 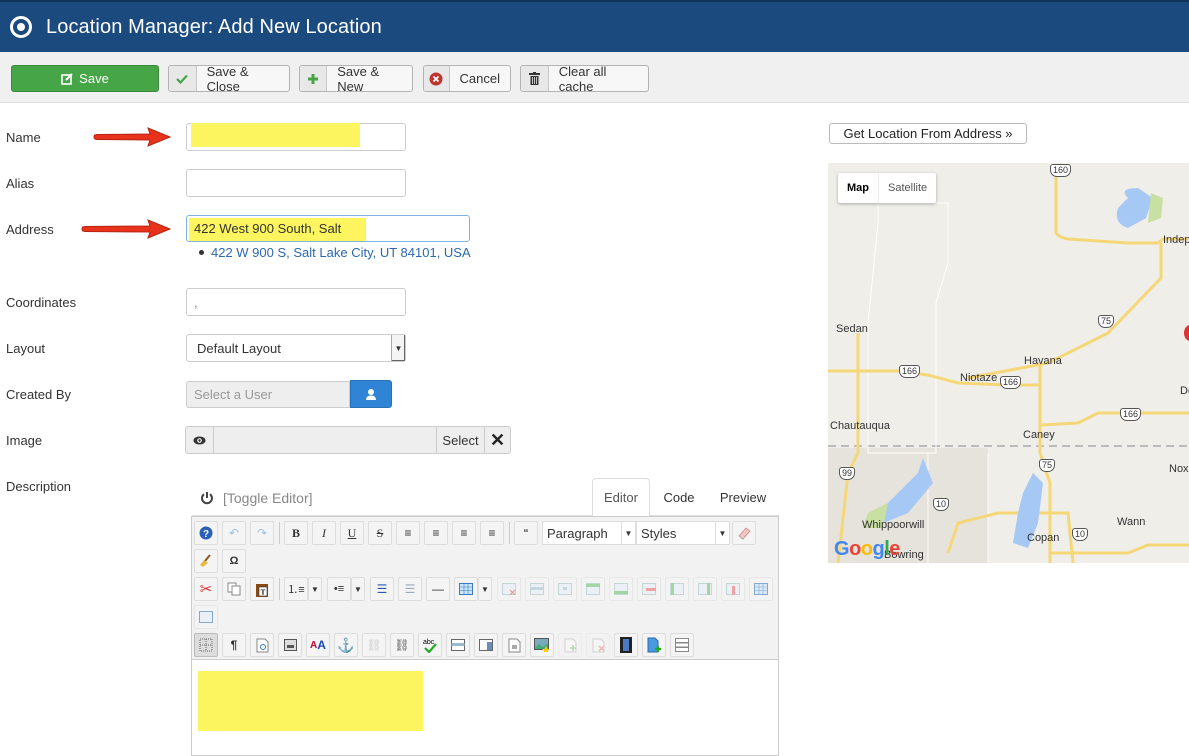 What do you see at coordinates (526, 533) in the screenshot?
I see `blockquote-icon: “` at bounding box center [526, 533].